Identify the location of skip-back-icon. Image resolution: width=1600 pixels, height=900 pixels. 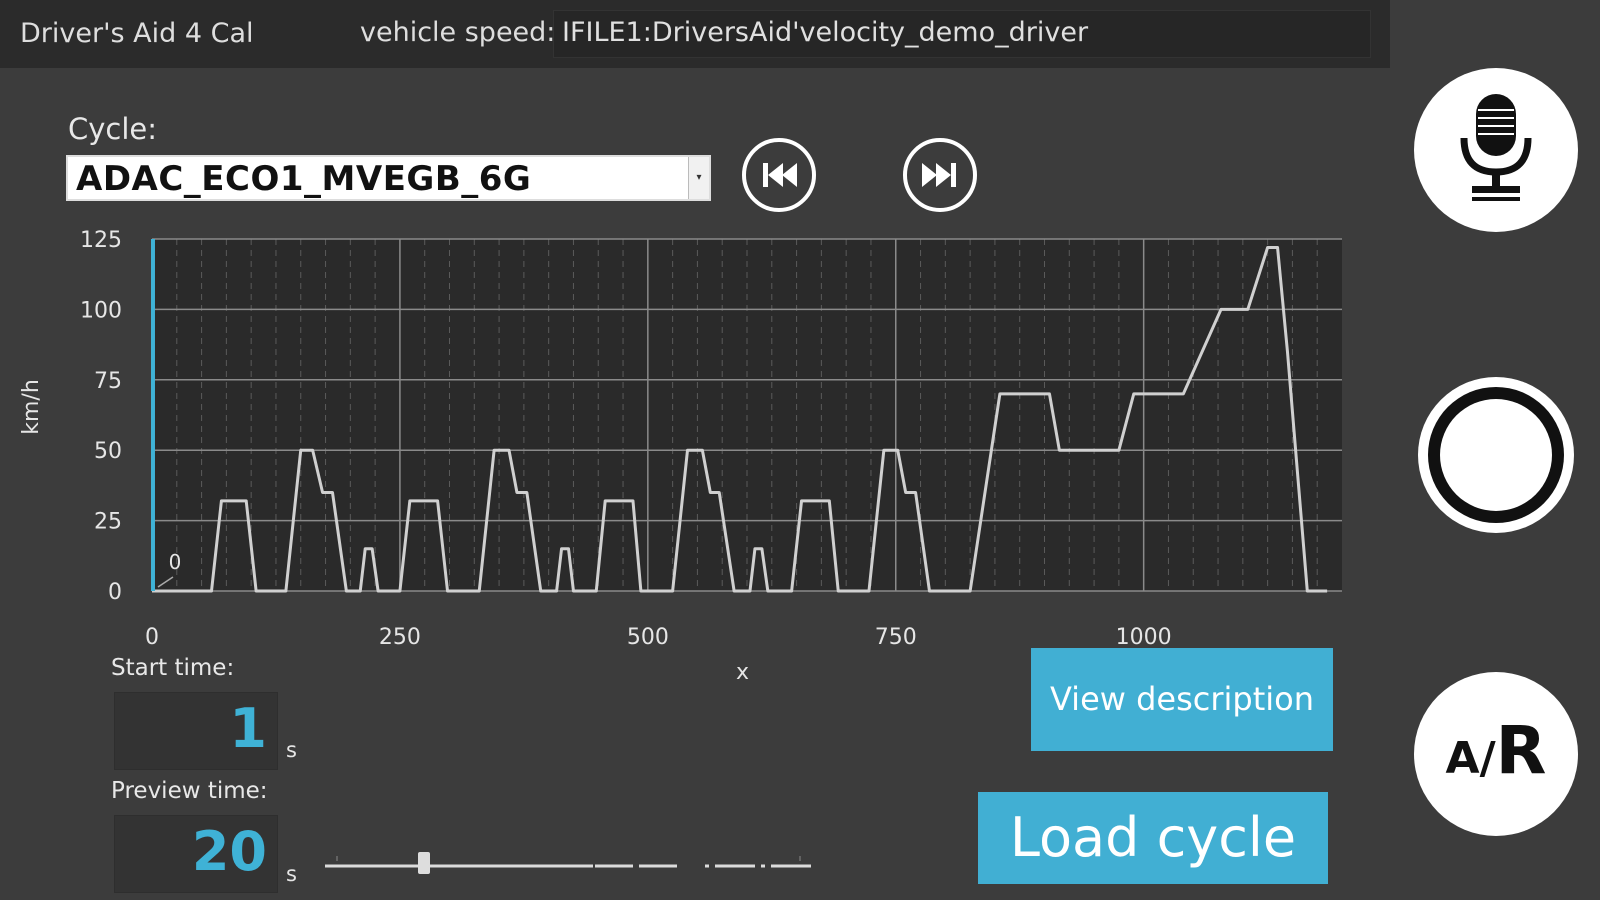
(780, 175).